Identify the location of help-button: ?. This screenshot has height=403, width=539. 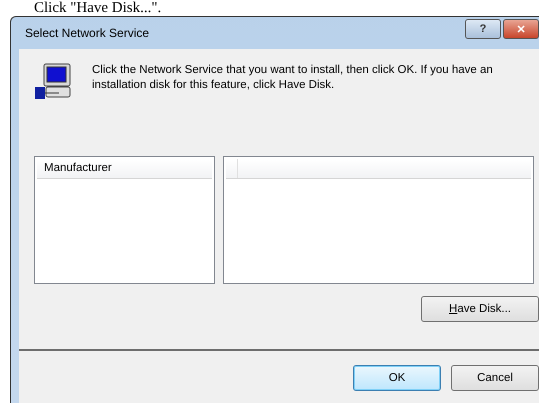
(483, 29).